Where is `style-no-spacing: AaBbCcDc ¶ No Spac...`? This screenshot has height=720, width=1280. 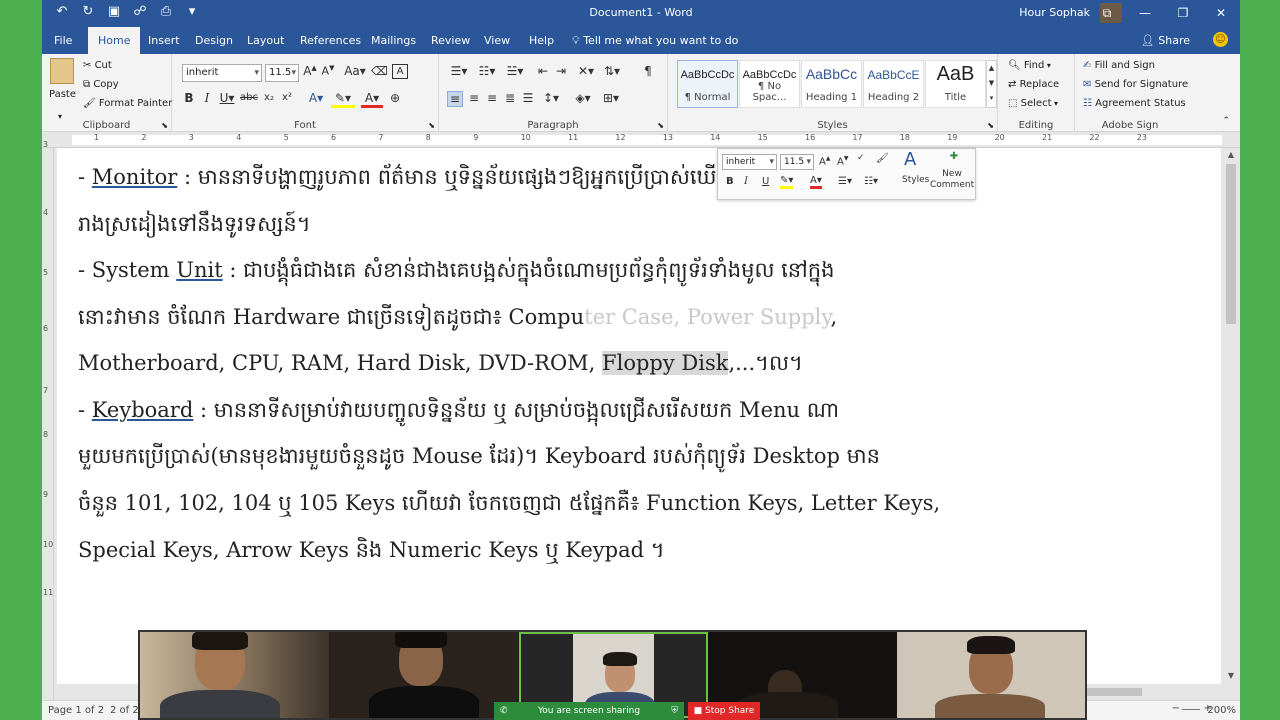 style-no-spacing: AaBbCcDc ¶ No Spac... is located at coordinates (769, 84).